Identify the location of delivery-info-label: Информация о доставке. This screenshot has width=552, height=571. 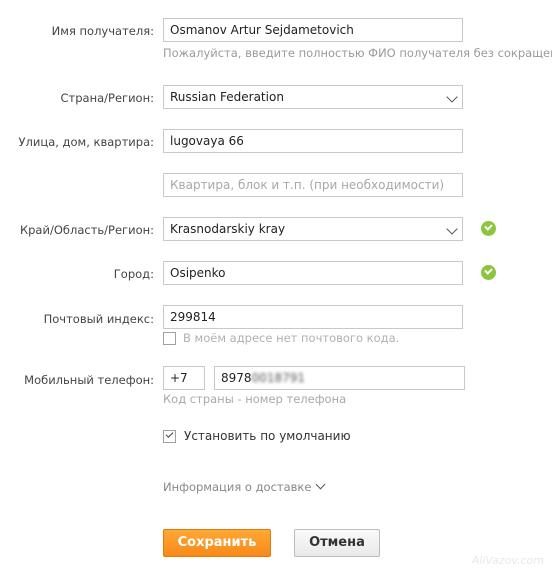
(237, 487).